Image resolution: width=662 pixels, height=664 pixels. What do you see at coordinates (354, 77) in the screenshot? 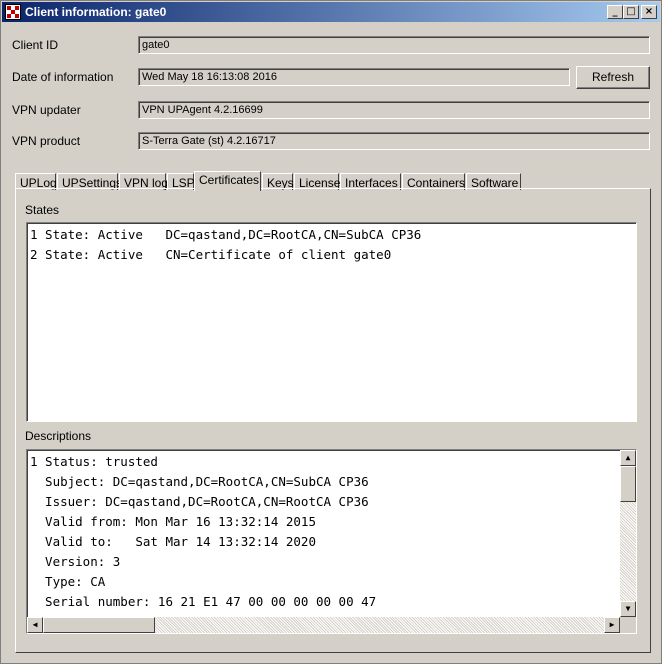
I see `date-field: Wed May 18 16:13:08 2016` at bounding box center [354, 77].